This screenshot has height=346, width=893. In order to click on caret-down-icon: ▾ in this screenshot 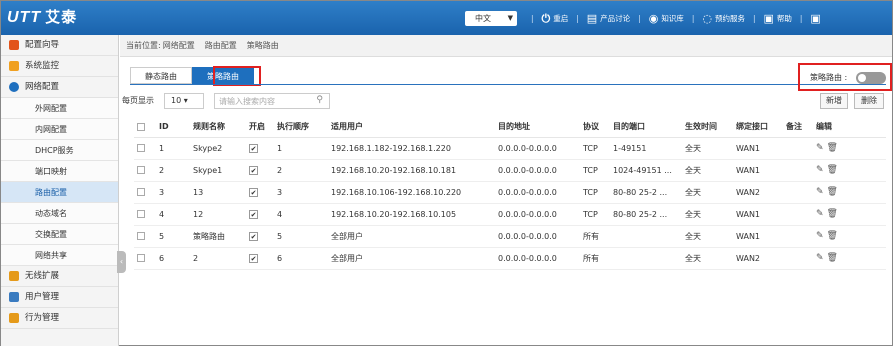, I will do `click(185, 100)`.